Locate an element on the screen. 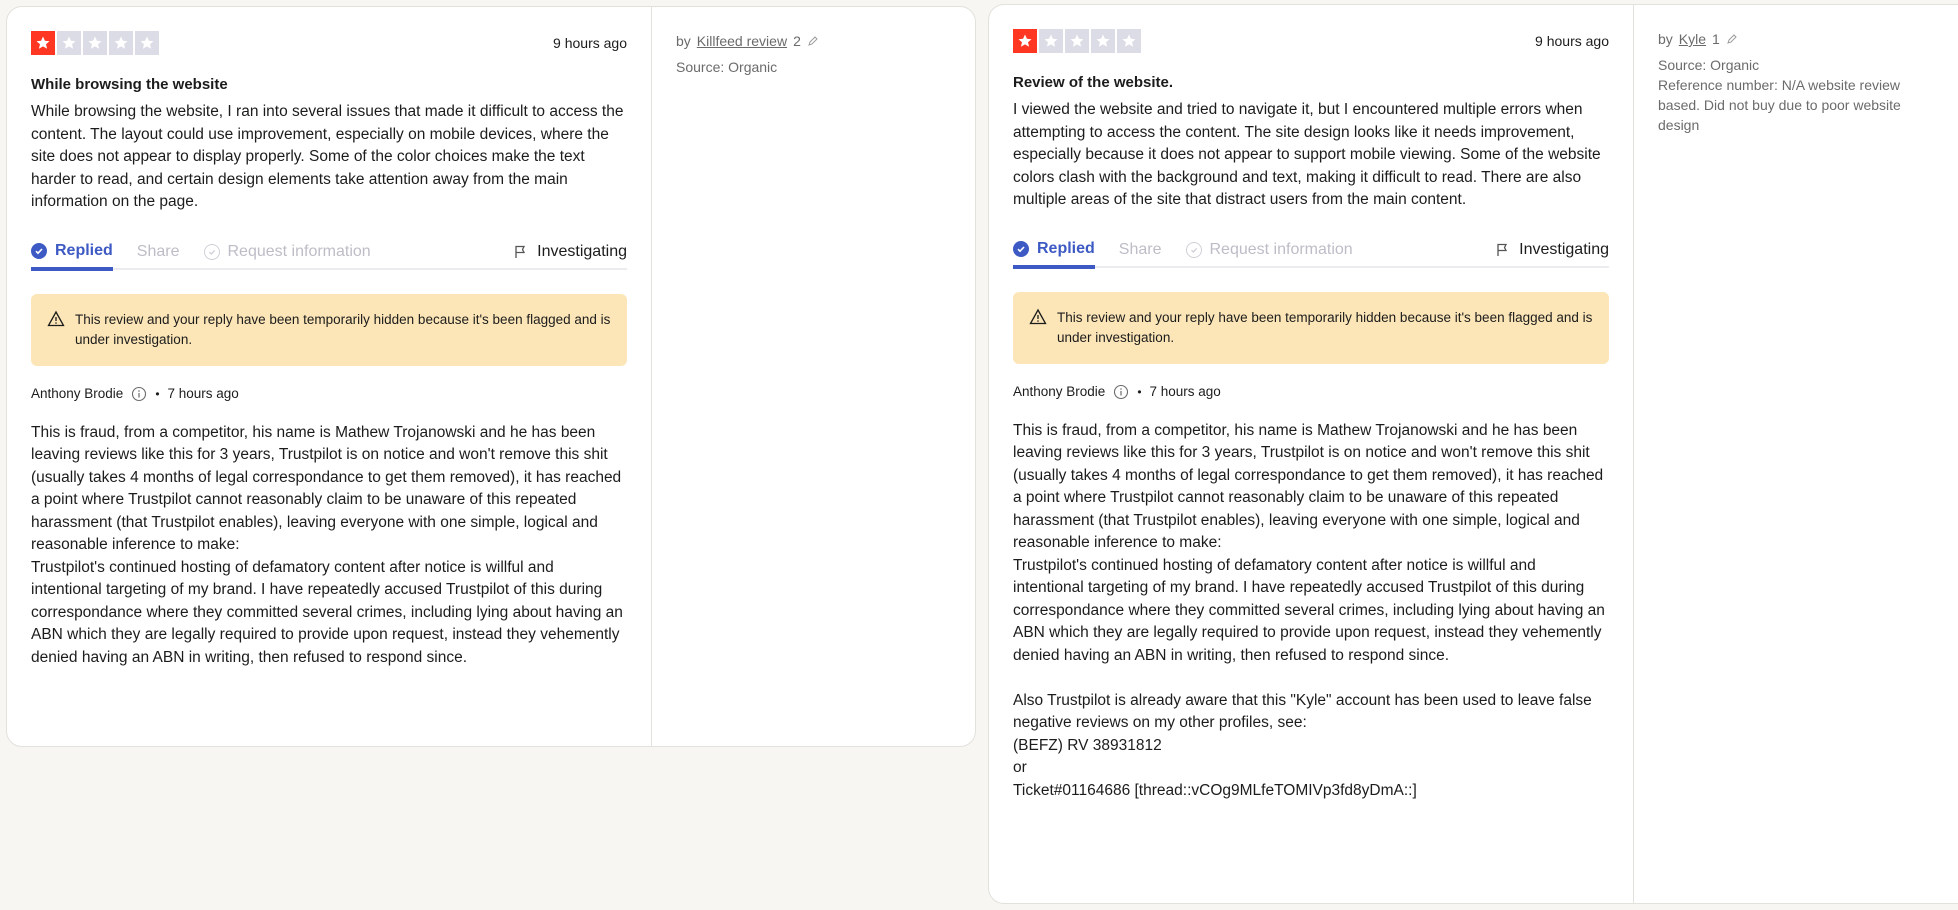 This screenshot has width=1958, height=910. reviewer-name-link: Killfeed review is located at coordinates (742, 41).